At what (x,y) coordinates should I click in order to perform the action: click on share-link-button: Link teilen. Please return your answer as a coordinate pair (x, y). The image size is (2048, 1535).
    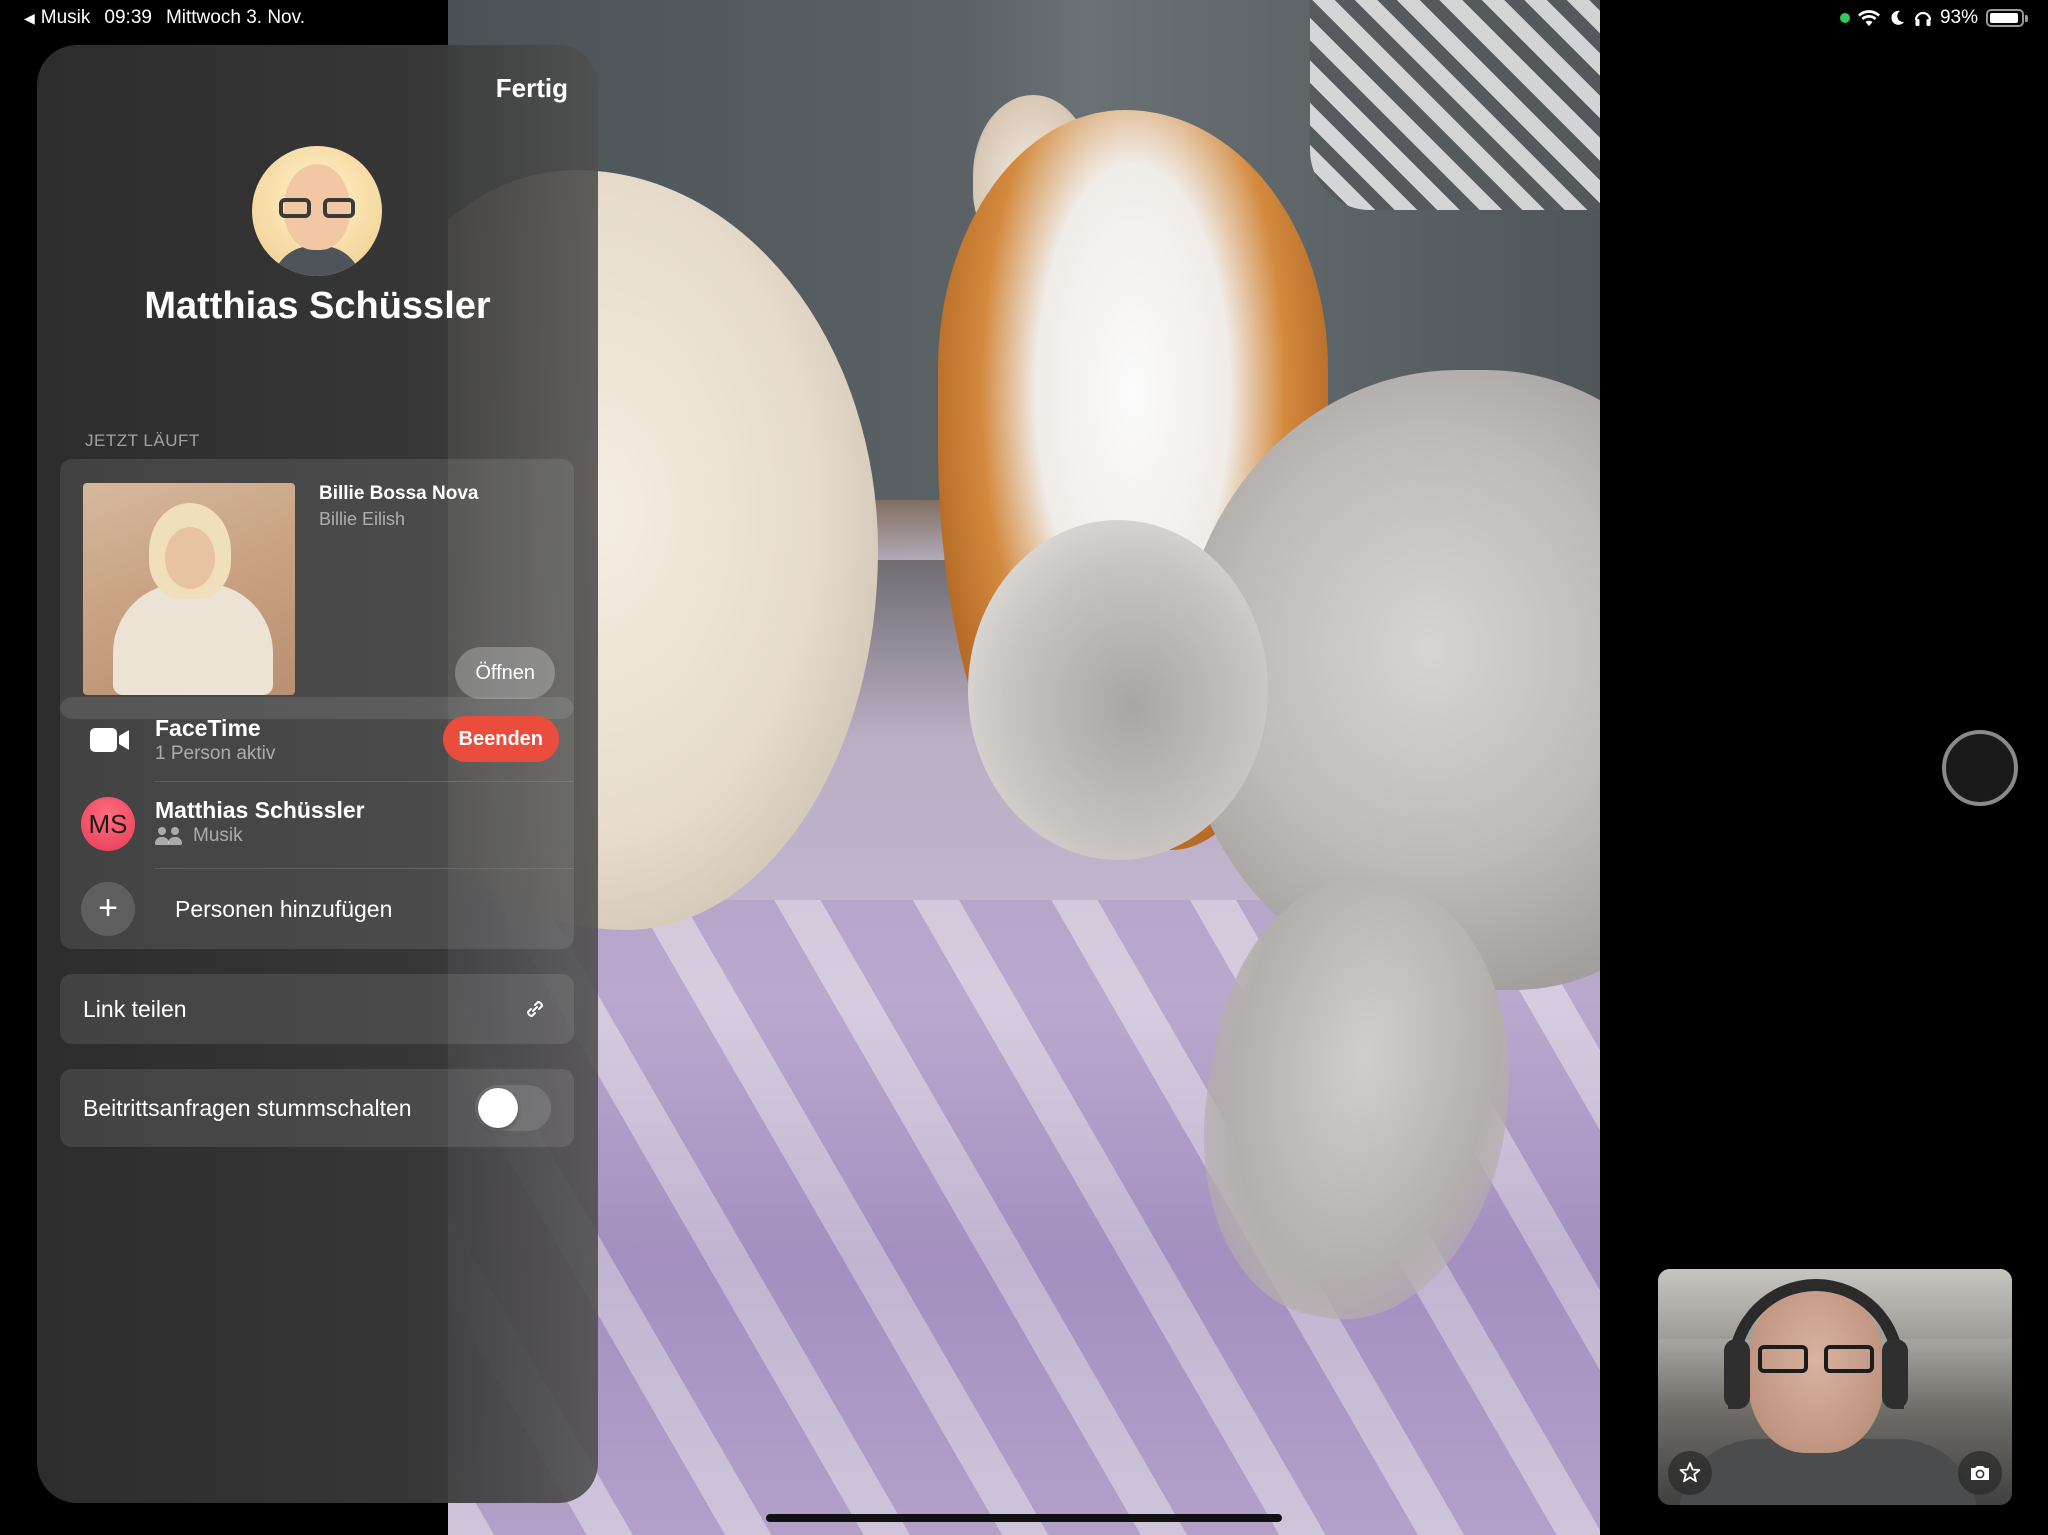
    Looking at the image, I should click on (317, 1009).